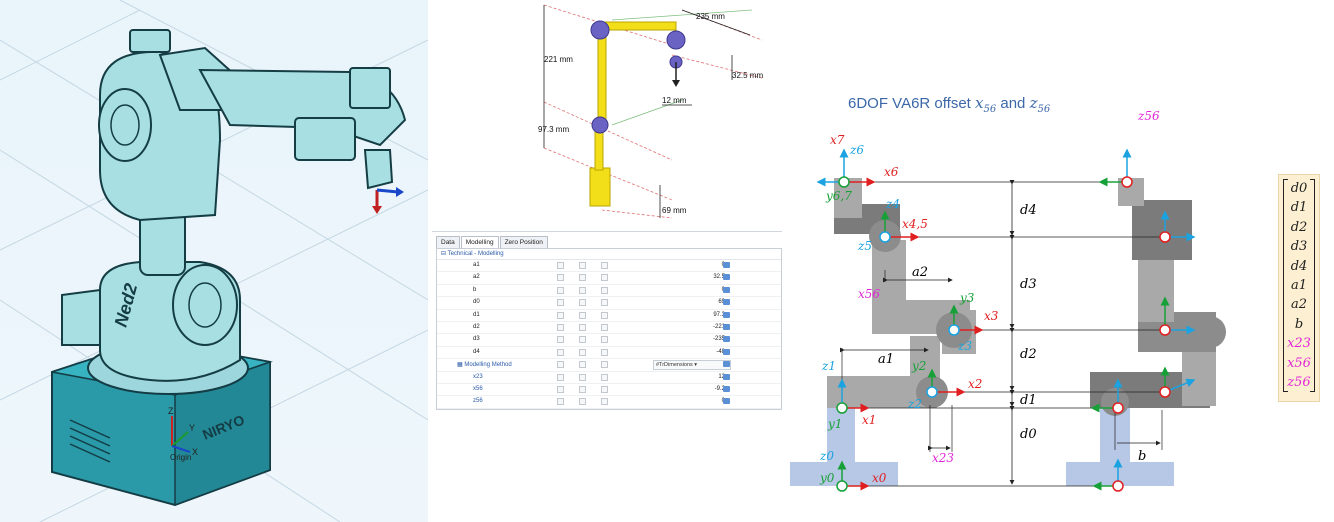  Describe the element at coordinates (943, 458) in the screenshot. I see `label-x23: x23` at that location.